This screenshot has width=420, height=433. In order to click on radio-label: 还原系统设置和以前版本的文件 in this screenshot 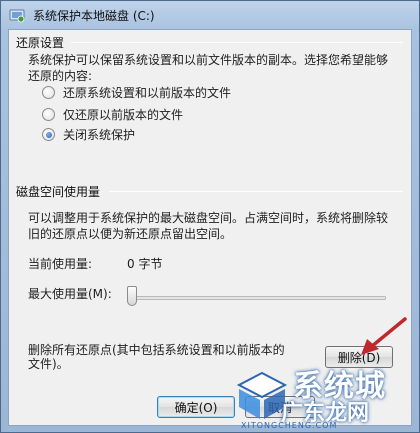, I will do `click(147, 93)`.